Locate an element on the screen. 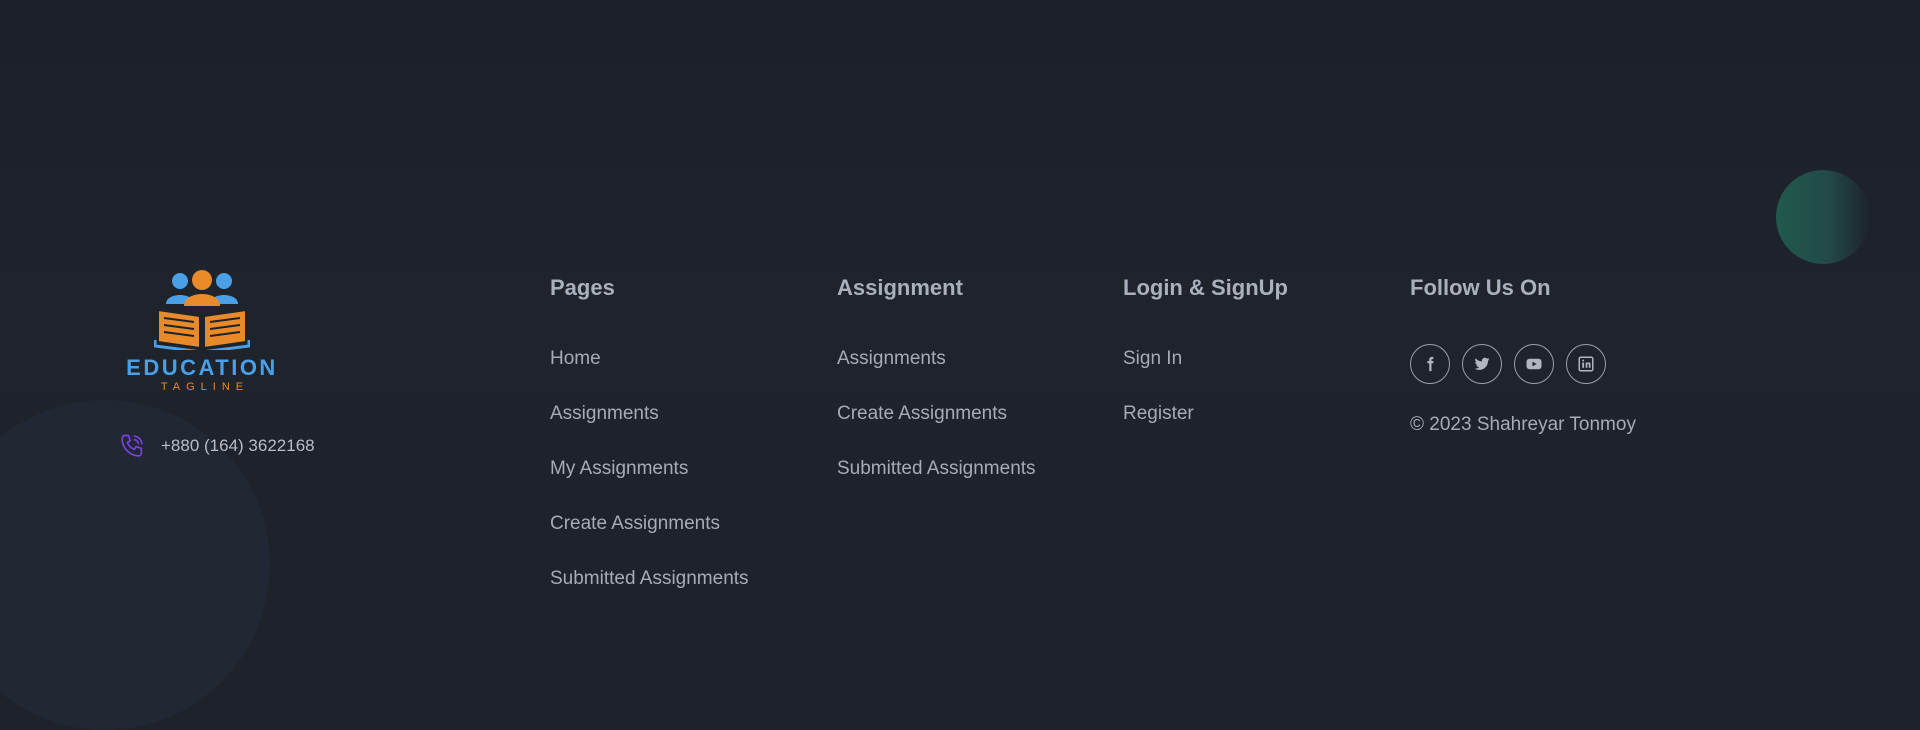 The width and height of the screenshot is (1920, 730). pages-heading: Pages is located at coordinates (582, 287).